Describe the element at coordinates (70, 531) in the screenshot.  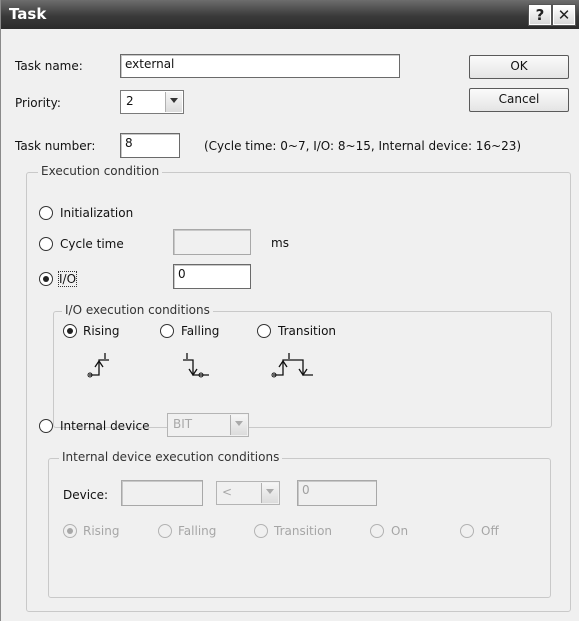
I see `internal-rising-radio` at that location.